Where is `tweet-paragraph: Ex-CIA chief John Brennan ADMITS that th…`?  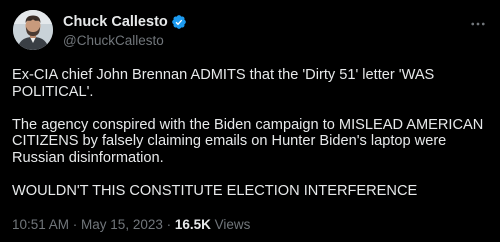
tweet-paragraph: Ex-CIA chief John Brennan ADMITS that th… is located at coordinates (225, 83).